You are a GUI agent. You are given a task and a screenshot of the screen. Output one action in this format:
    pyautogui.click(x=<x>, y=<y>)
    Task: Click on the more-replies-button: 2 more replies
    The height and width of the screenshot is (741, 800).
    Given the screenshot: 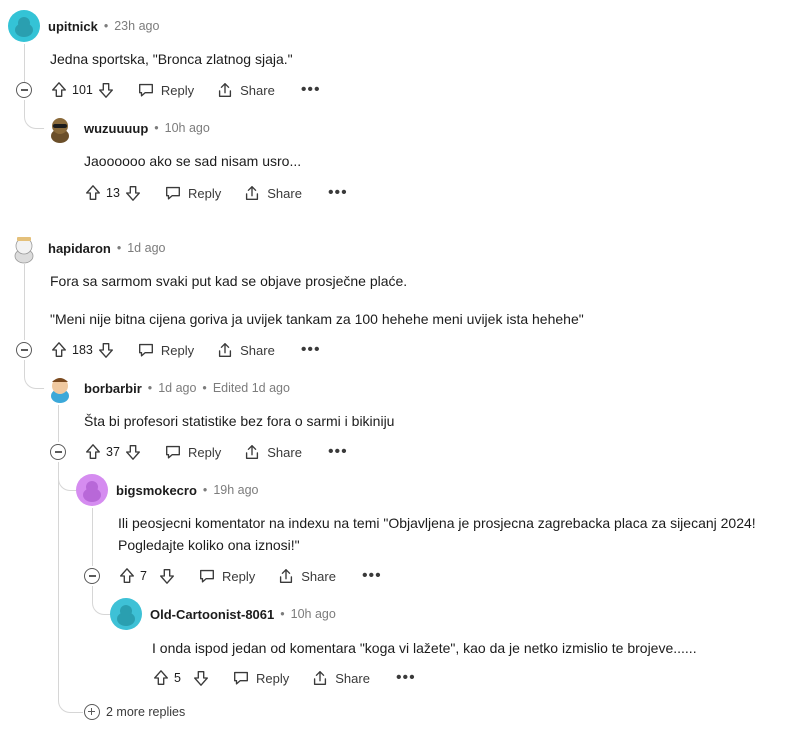 What is the action you would take?
    pyautogui.click(x=134, y=712)
    